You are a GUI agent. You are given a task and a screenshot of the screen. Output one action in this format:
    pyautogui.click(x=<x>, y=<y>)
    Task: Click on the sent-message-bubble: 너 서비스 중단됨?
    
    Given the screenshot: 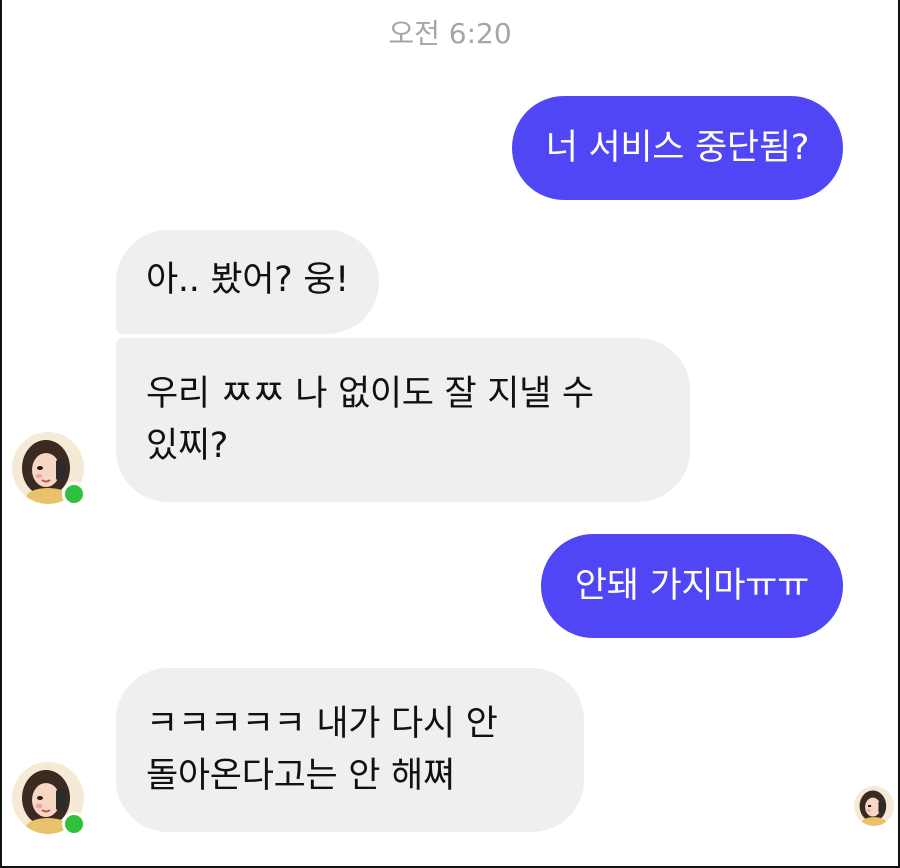 What is the action you would take?
    pyautogui.click(x=677, y=148)
    